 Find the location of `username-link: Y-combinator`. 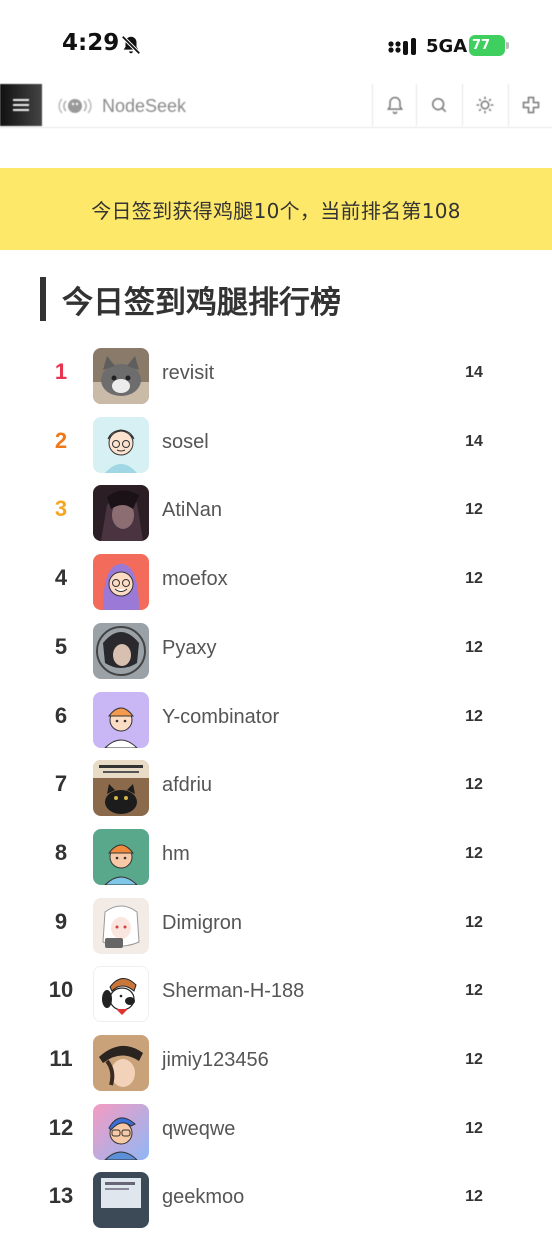

username-link: Y-combinator is located at coordinates (220, 717).